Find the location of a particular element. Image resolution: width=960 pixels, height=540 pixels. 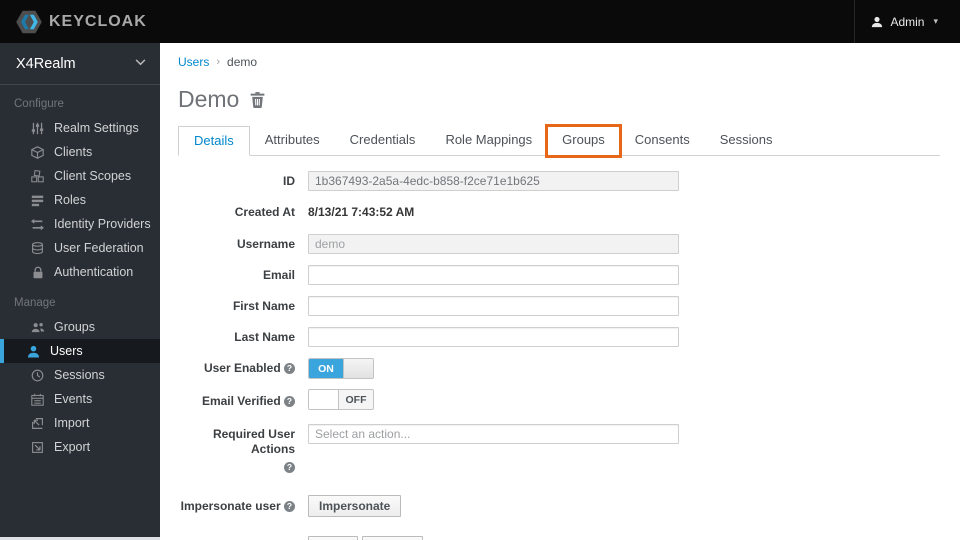

breadcrumb-users-link: Users is located at coordinates (193, 62).